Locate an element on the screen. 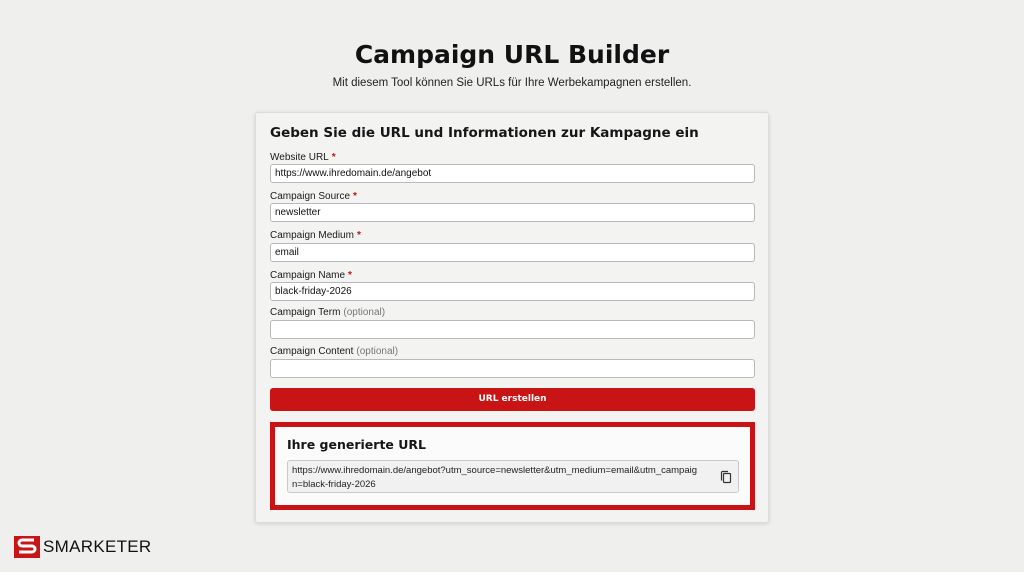  page-title: Campaign URL Builder is located at coordinates (512, 54).